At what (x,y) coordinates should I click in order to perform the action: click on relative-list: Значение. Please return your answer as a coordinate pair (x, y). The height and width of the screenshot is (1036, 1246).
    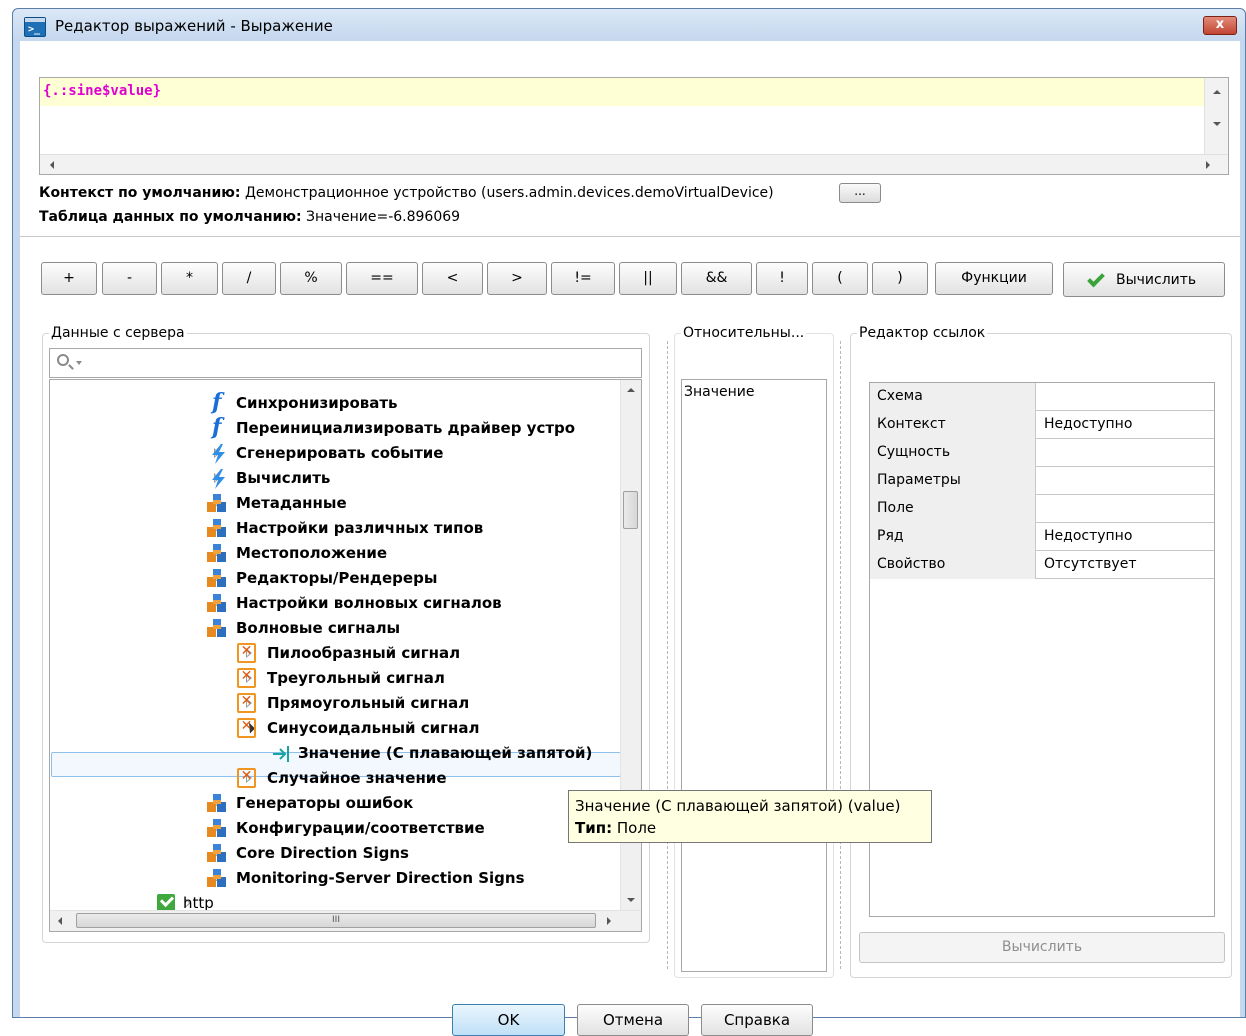
    Looking at the image, I should click on (754, 675).